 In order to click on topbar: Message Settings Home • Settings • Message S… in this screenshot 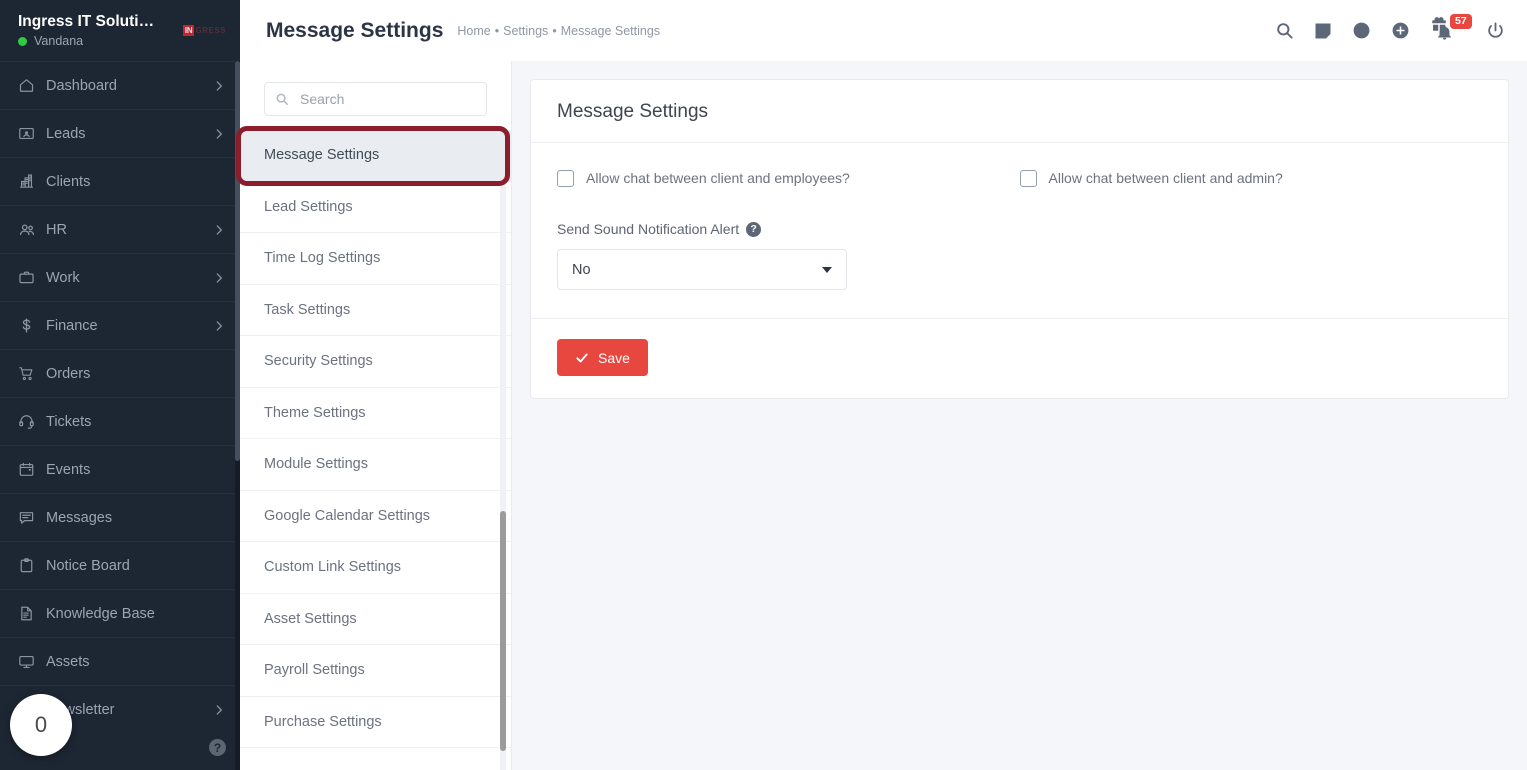, I will do `click(883, 30)`.